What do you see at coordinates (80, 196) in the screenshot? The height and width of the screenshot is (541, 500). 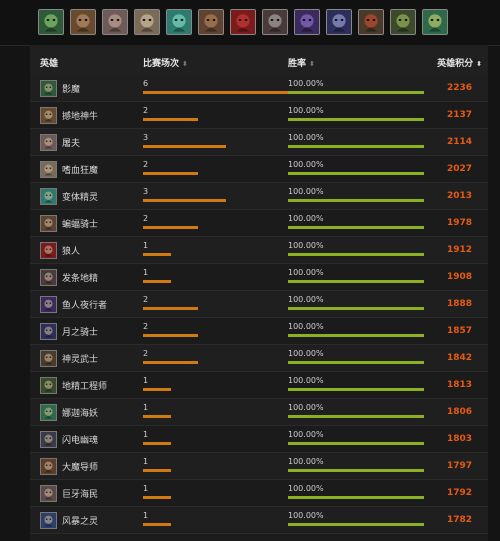 I see `hero-name: 变体精灵` at bounding box center [80, 196].